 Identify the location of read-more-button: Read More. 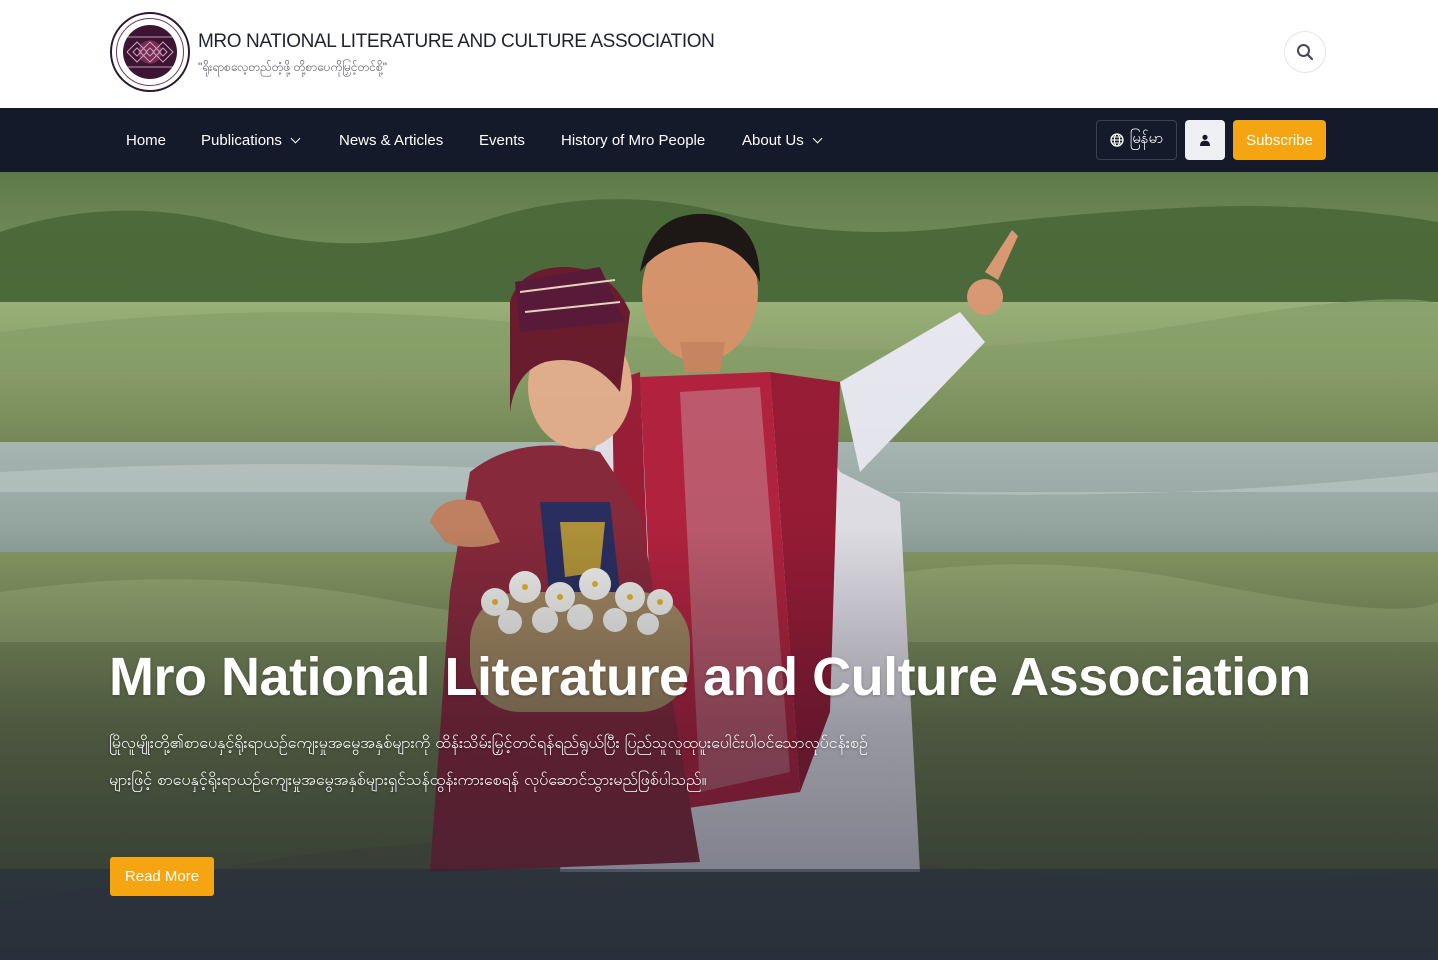
(162, 876).